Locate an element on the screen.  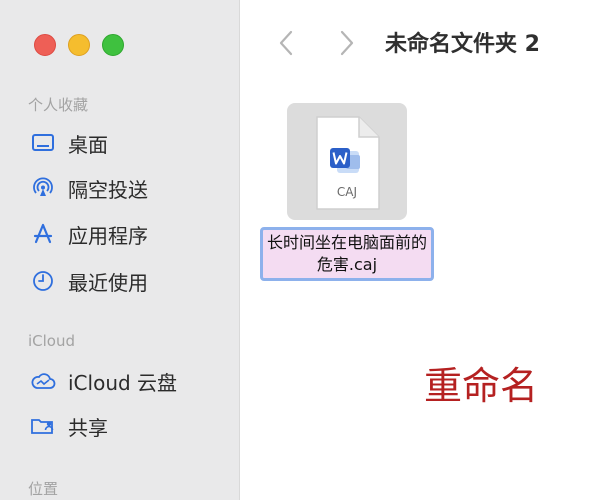
sidebar-item-label: 最近使用 is located at coordinates (108, 282).